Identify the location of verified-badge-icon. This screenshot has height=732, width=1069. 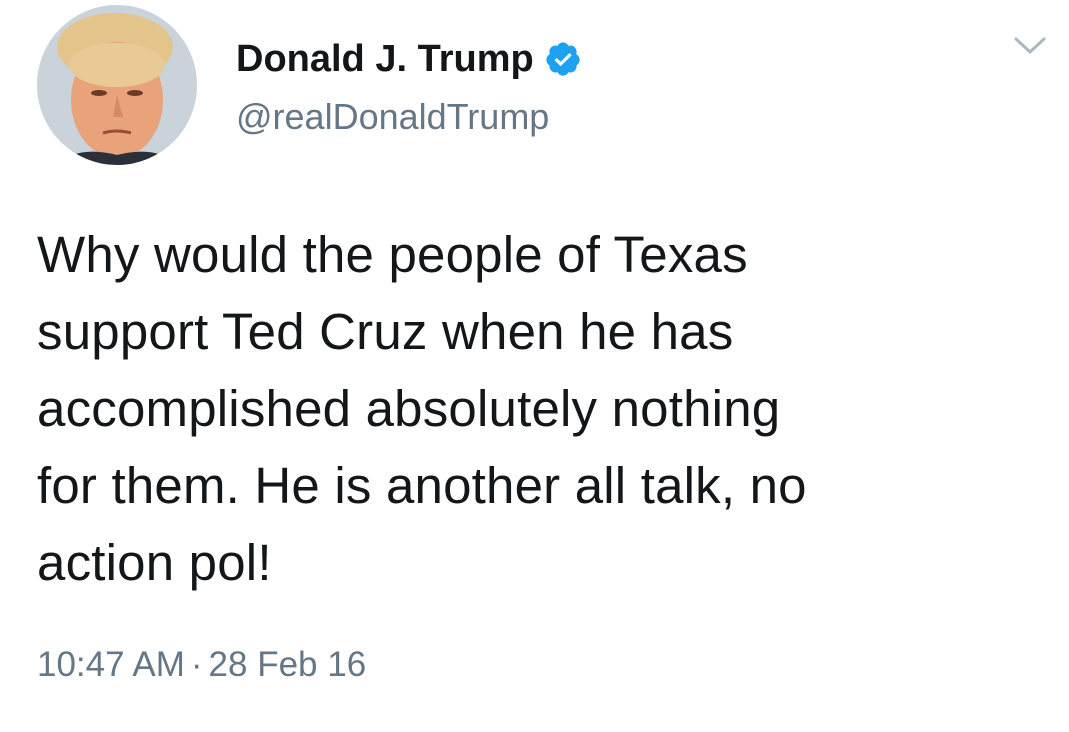
(563, 59).